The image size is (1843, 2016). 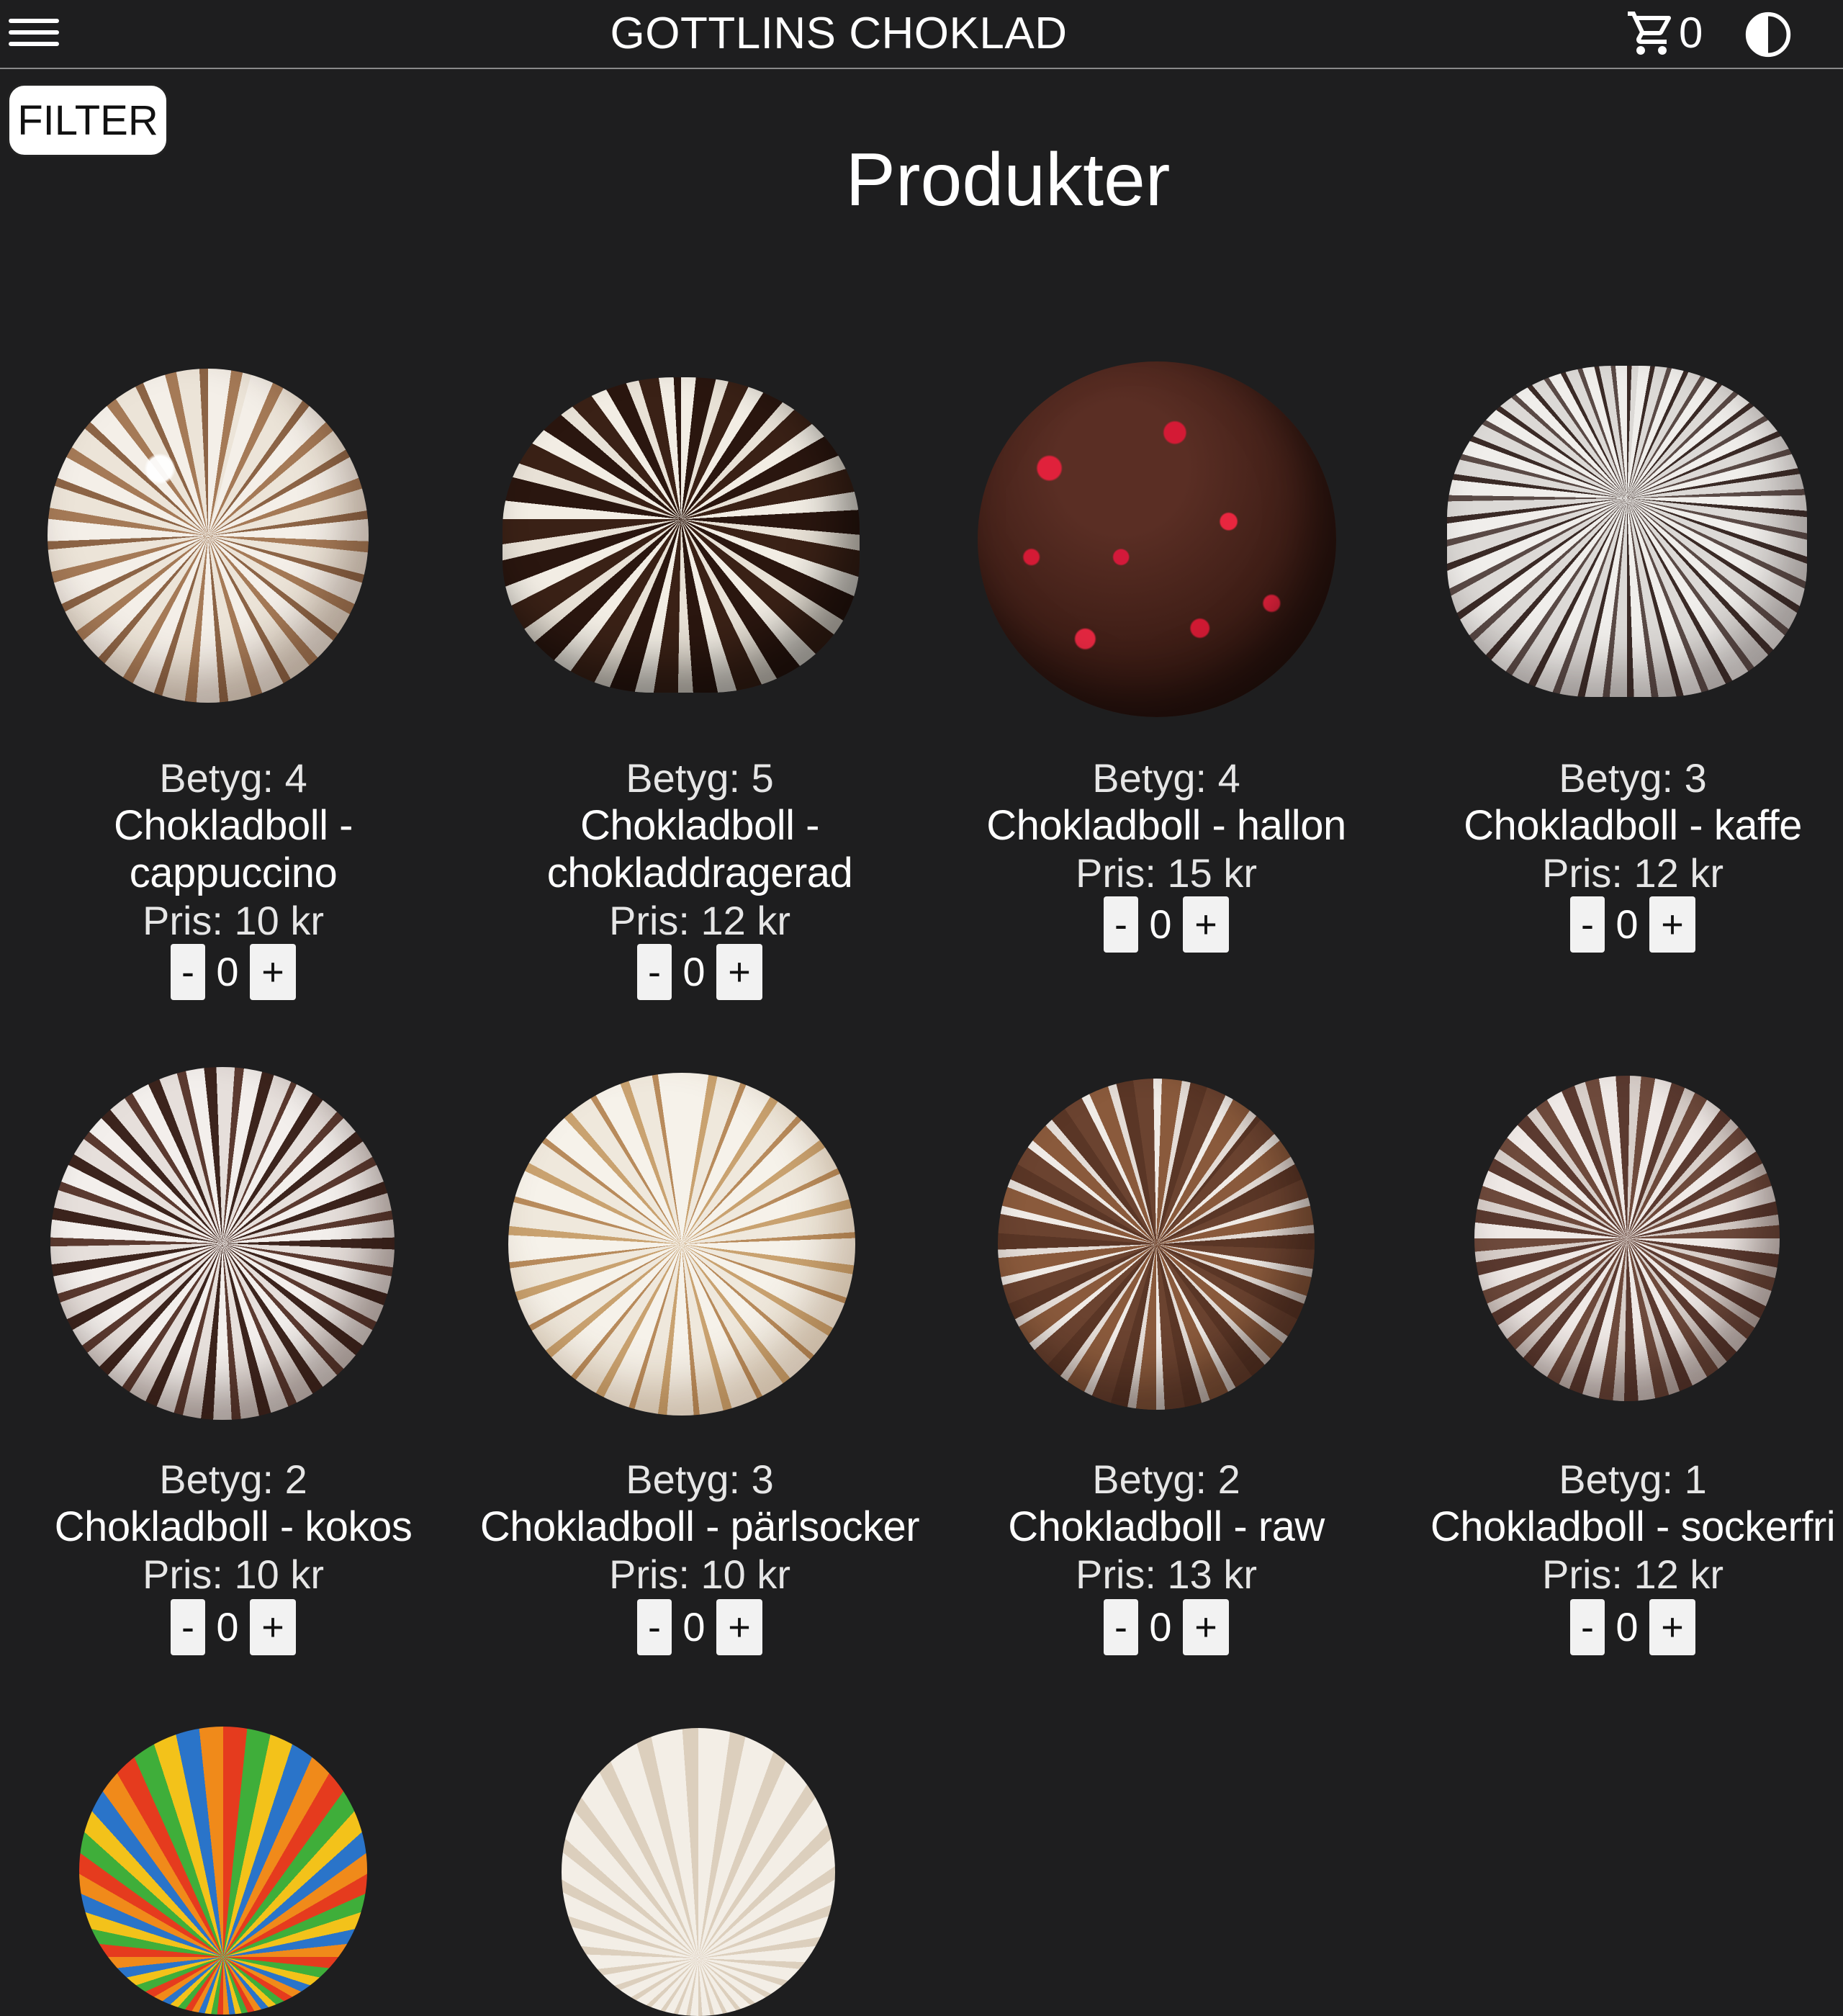 I want to click on product-price: Pris: 15 kr, so click(x=1166, y=873).